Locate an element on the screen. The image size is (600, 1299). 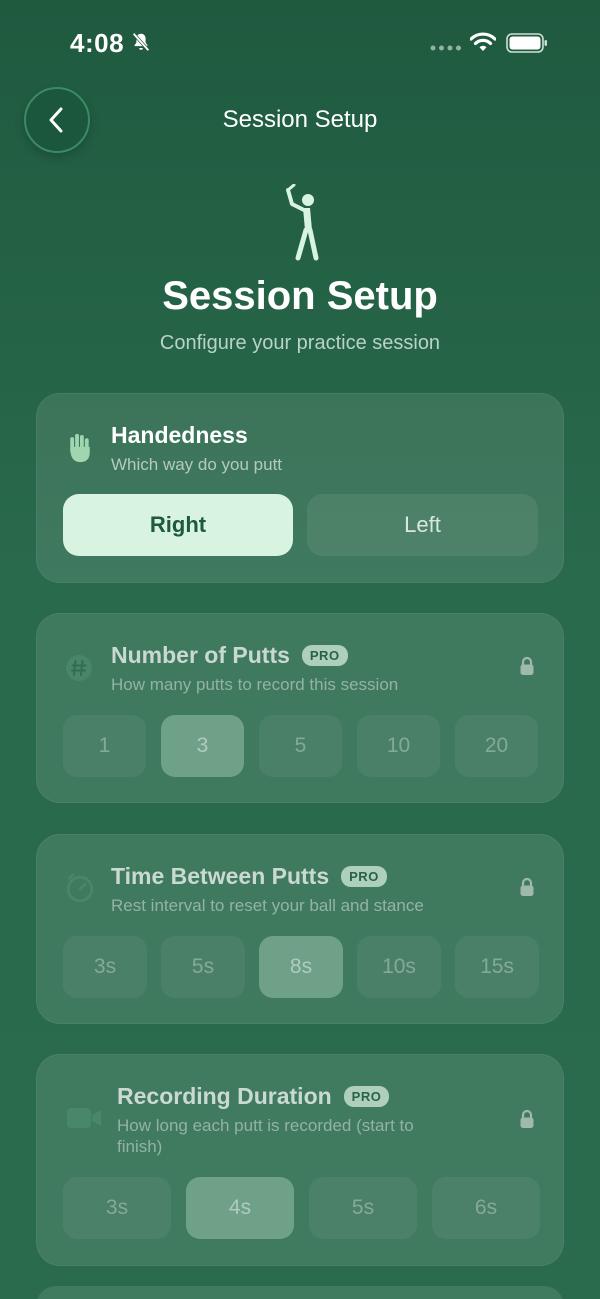
number-of-putts-options: 1 3 5 10 20 is located at coordinates (300, 746).